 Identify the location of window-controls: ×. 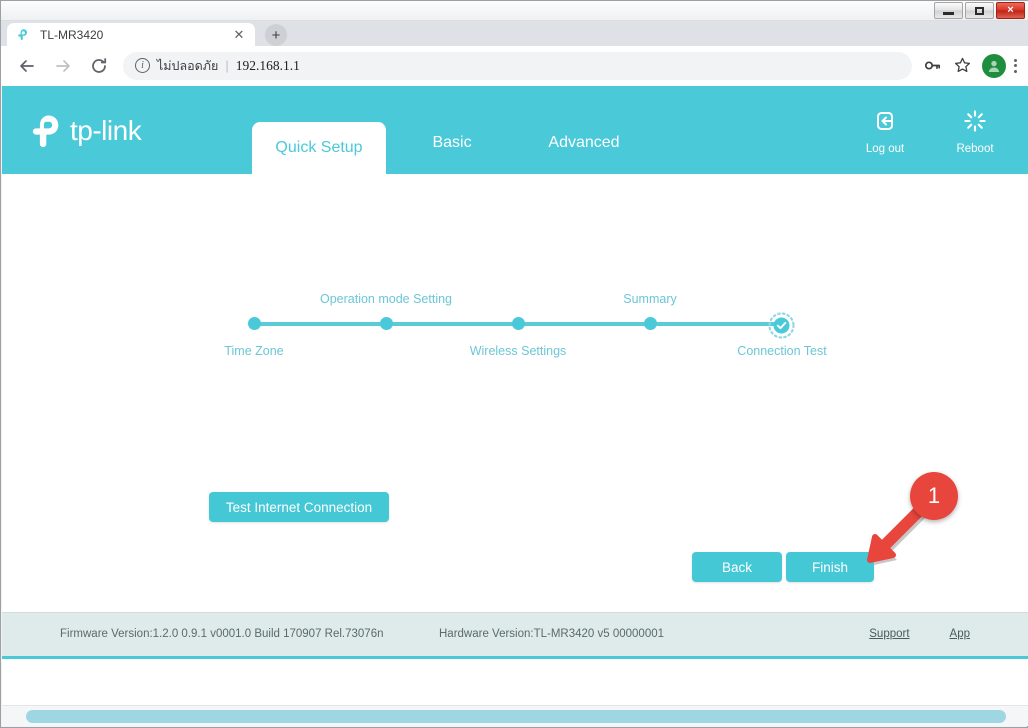
(979, 10).